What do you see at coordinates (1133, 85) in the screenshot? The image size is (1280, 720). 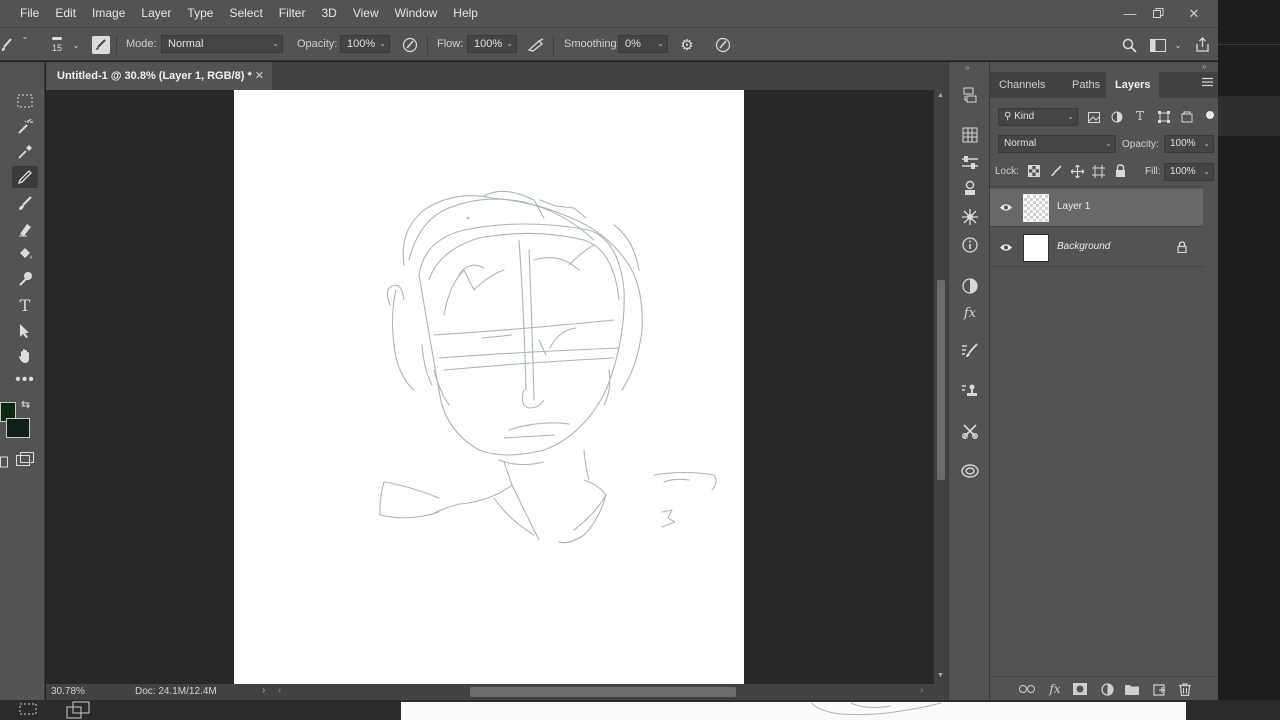 I see `tab-layers: Layers` at bounding box center [1133, 85].